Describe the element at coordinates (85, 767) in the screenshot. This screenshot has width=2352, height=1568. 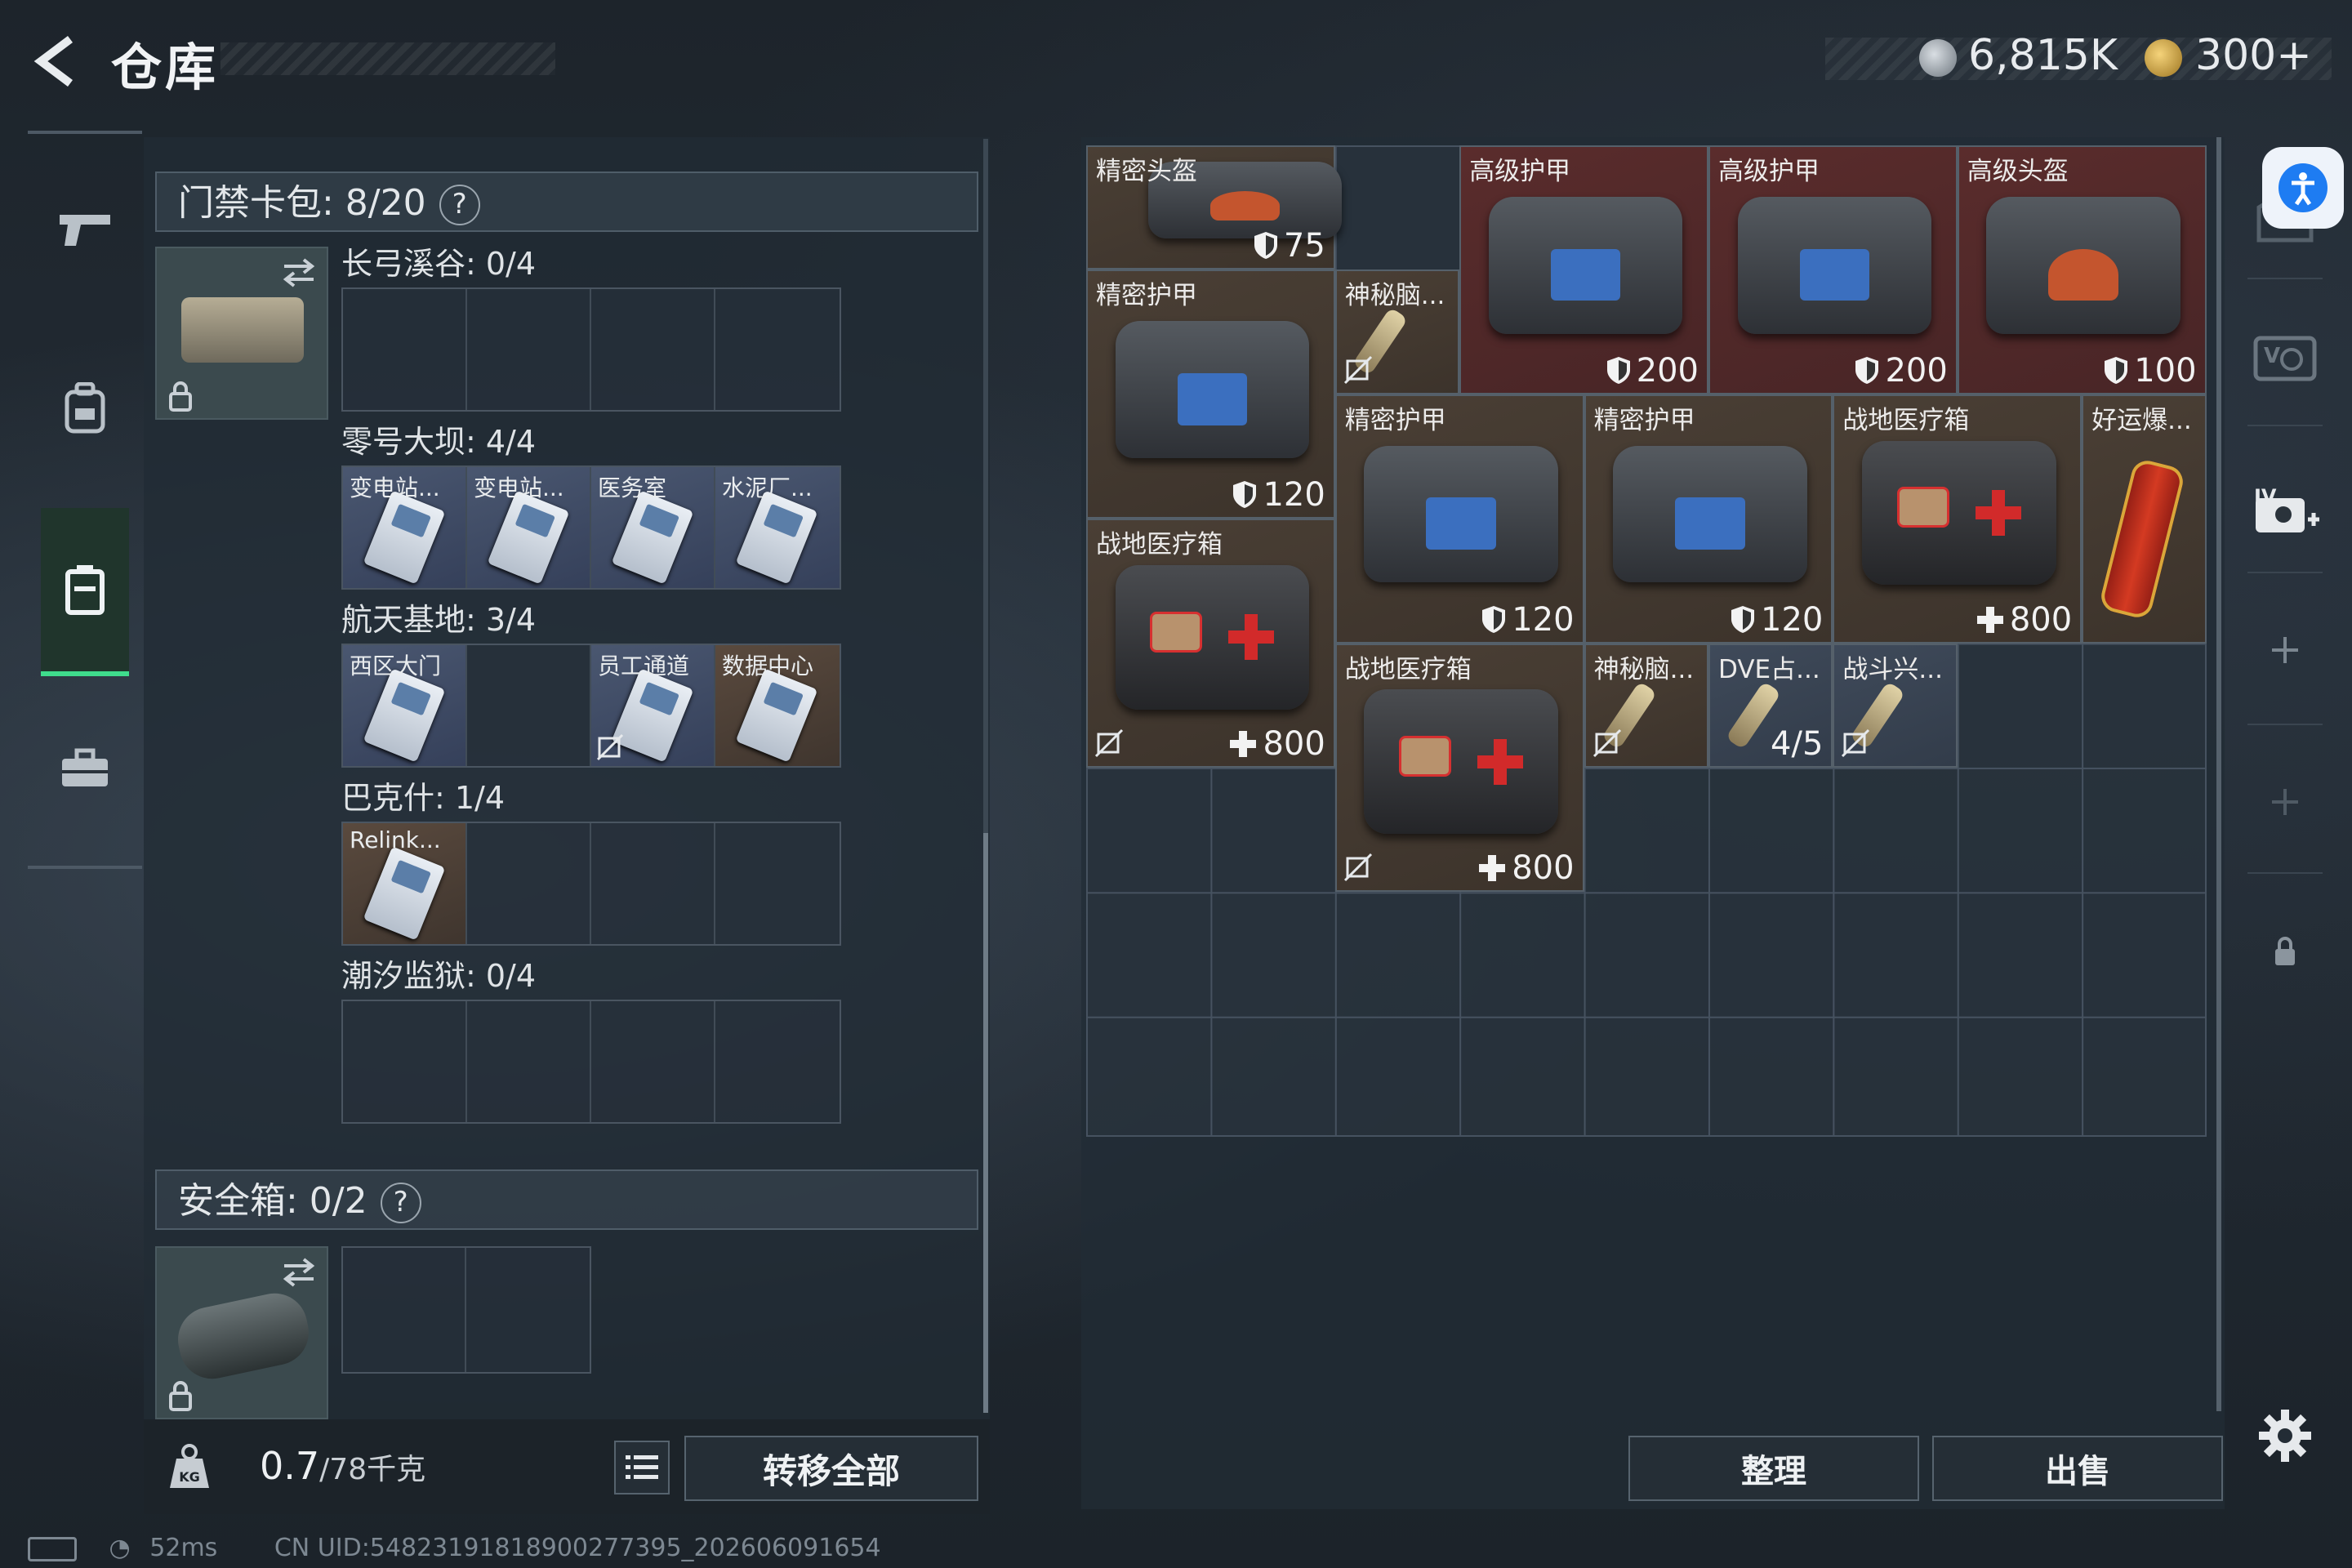
I see `nav-toolbox-tab` at that location.